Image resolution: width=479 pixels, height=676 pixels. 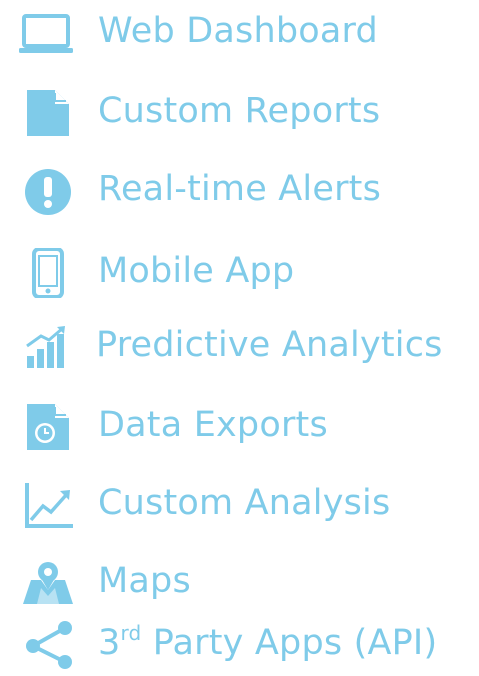 I want to click on feature-label: Mobile App, so click(x=196, y=271).